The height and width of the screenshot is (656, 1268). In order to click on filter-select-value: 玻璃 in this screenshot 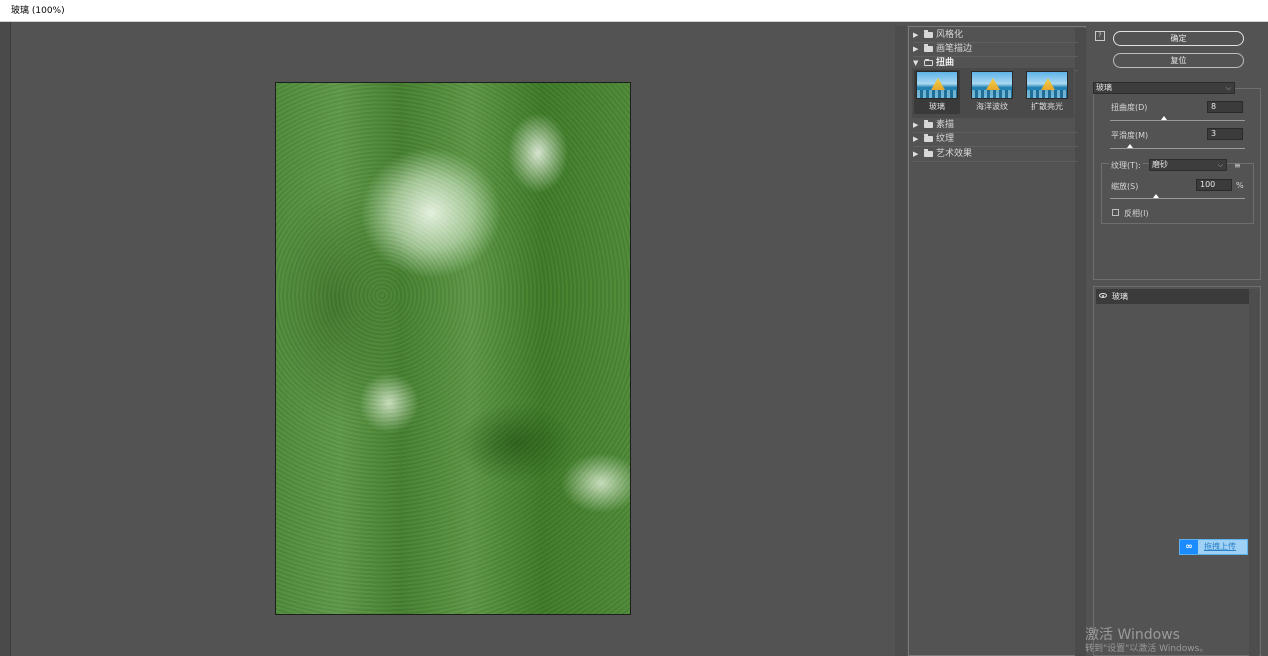, I will do `click(1104, 87)`.